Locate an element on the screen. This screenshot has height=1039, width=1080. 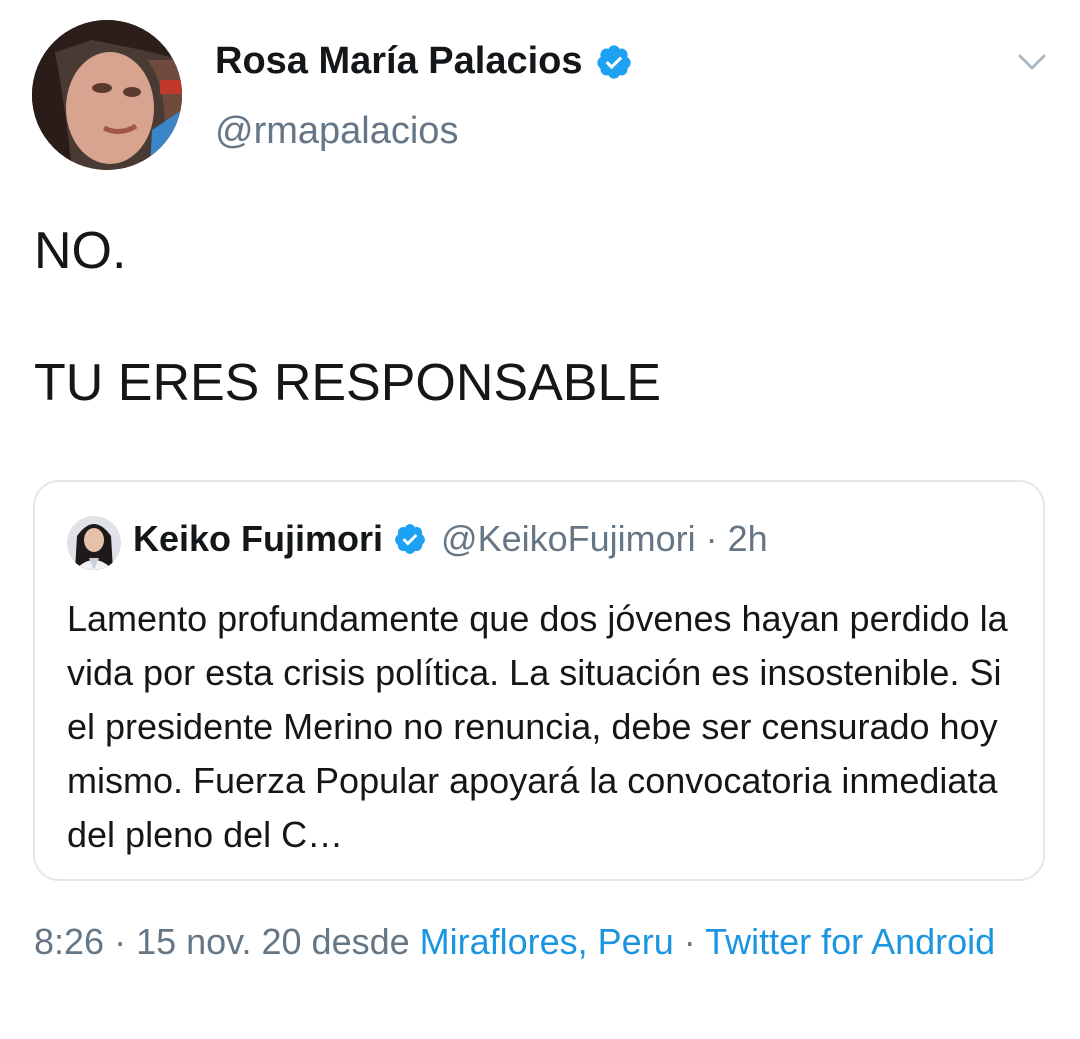
quoted-tweet-header: Keiko Fujimori @KeikoFujimori · 2h is located at coordinates (450, 539).